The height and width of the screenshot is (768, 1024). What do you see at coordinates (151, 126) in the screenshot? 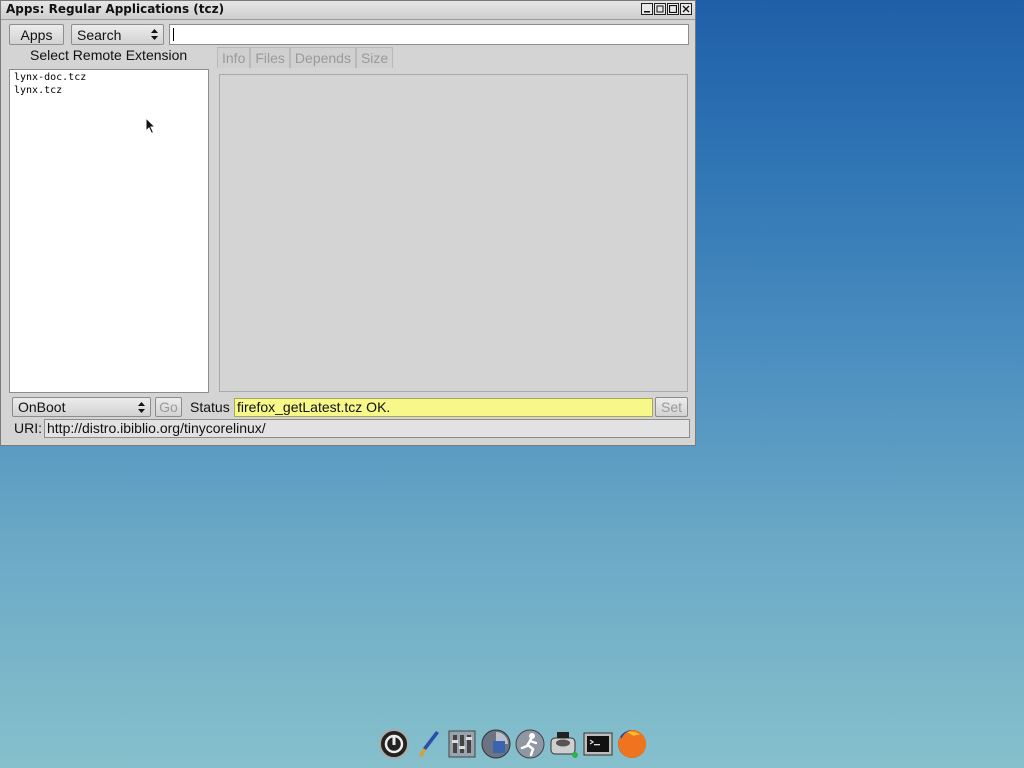
I see `mouse-pointer-icon` at bounding box center [151, 126].